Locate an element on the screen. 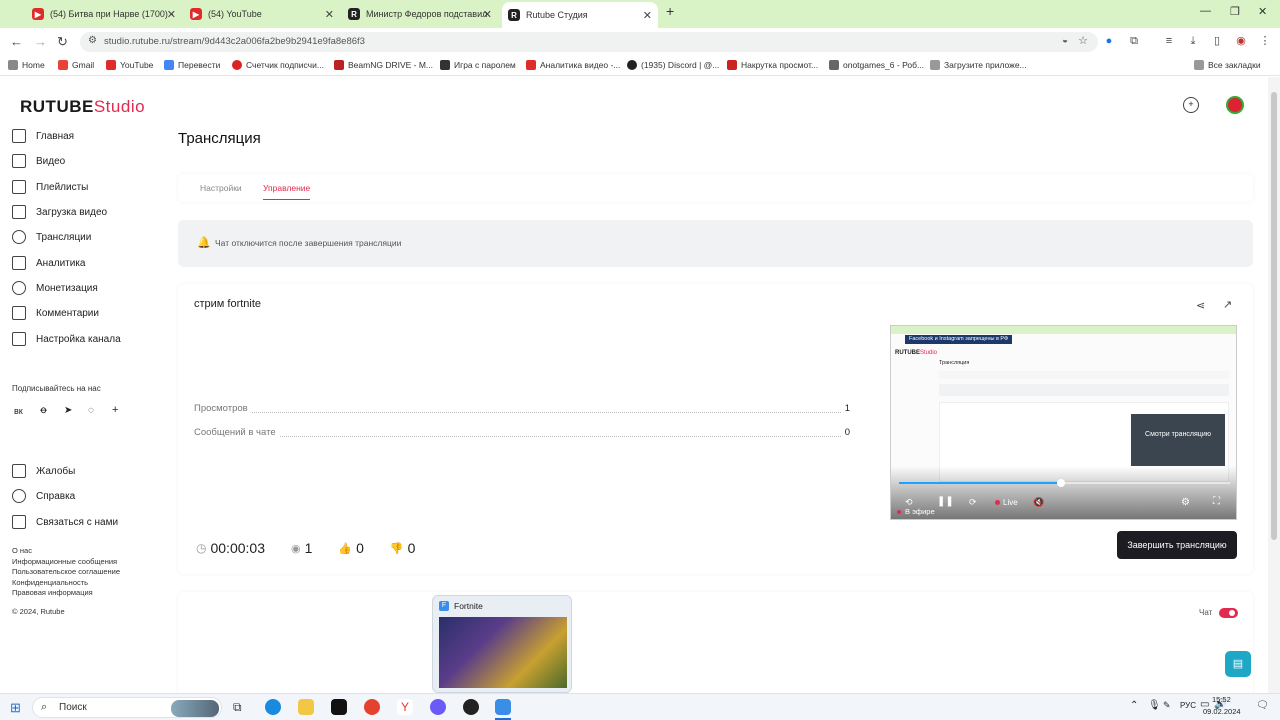 The image size is (1280, 720). download-icon: ⤓ is located at coordinates (1193, 41).